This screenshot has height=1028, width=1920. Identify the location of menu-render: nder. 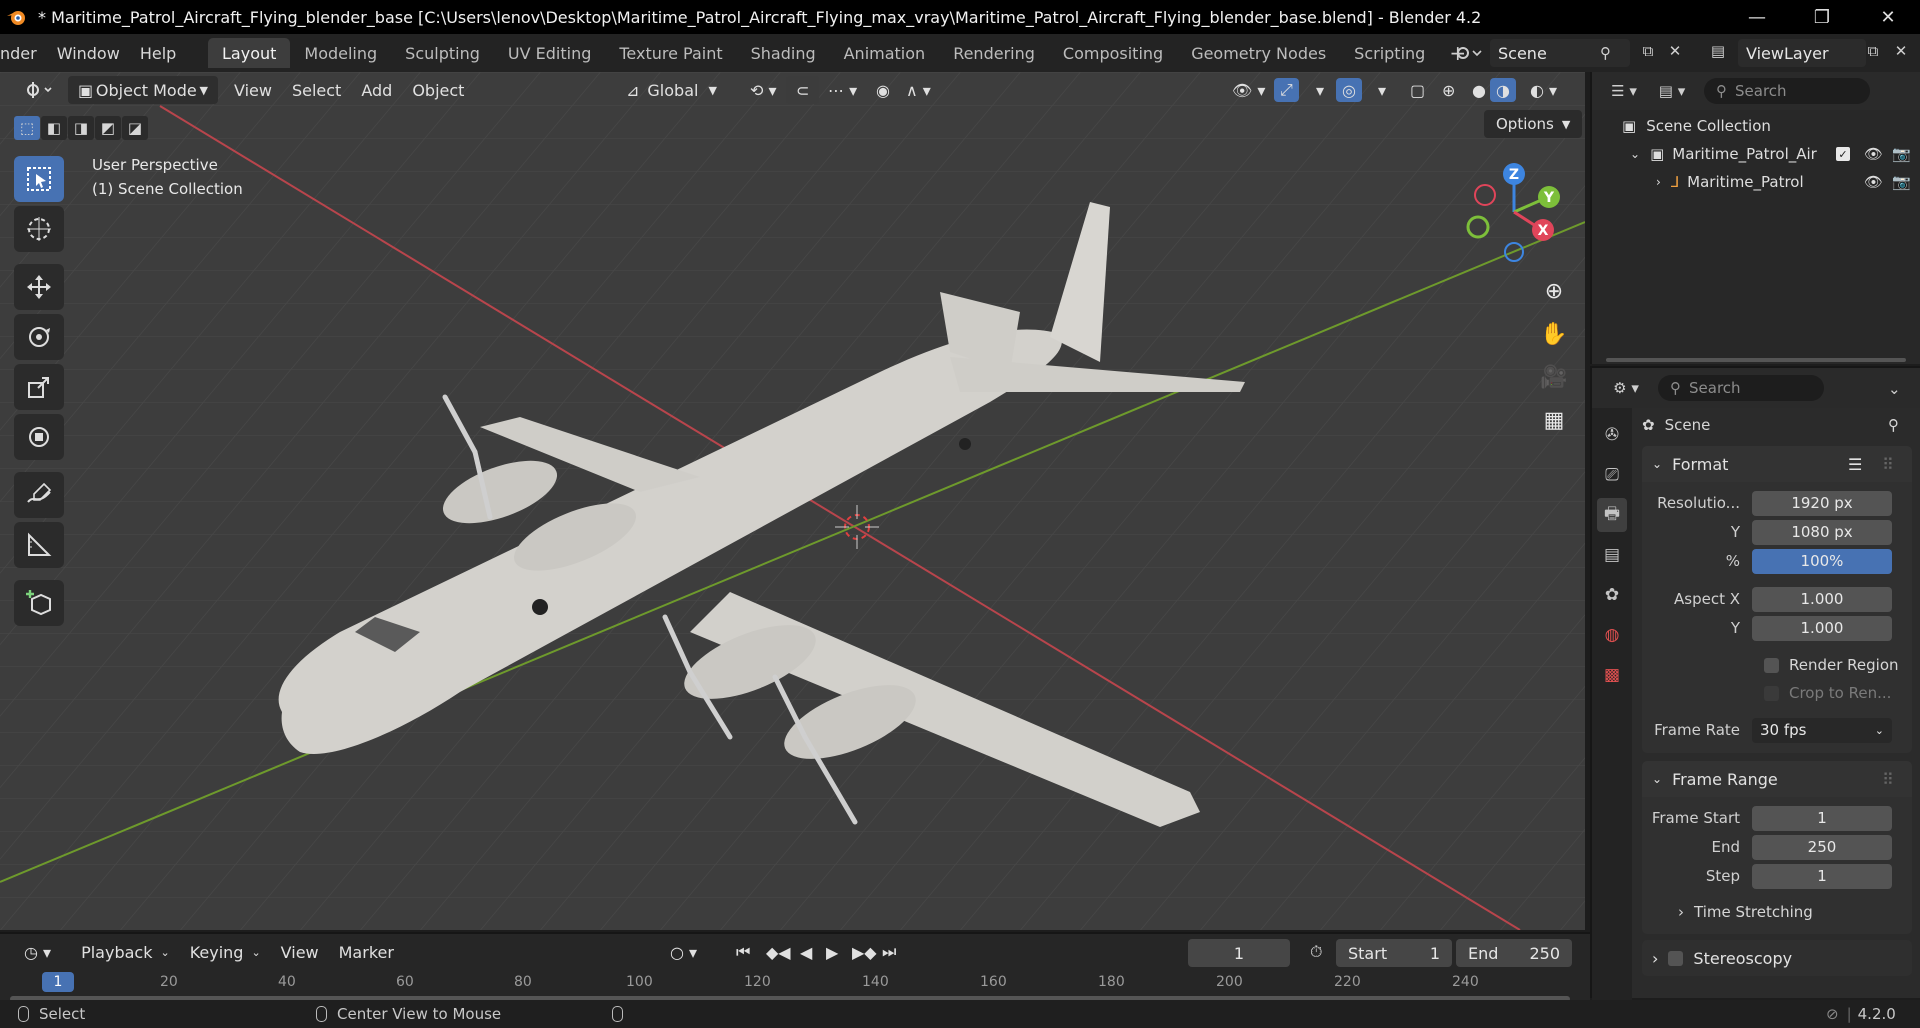
(23, 53).